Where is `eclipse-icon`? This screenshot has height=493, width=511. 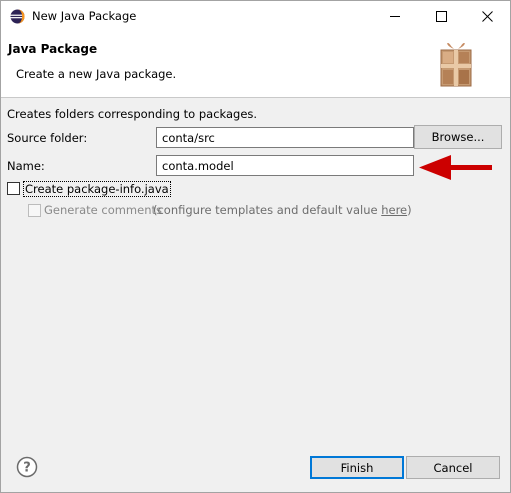
eclipse-icon is located at coordinates (17, 16).